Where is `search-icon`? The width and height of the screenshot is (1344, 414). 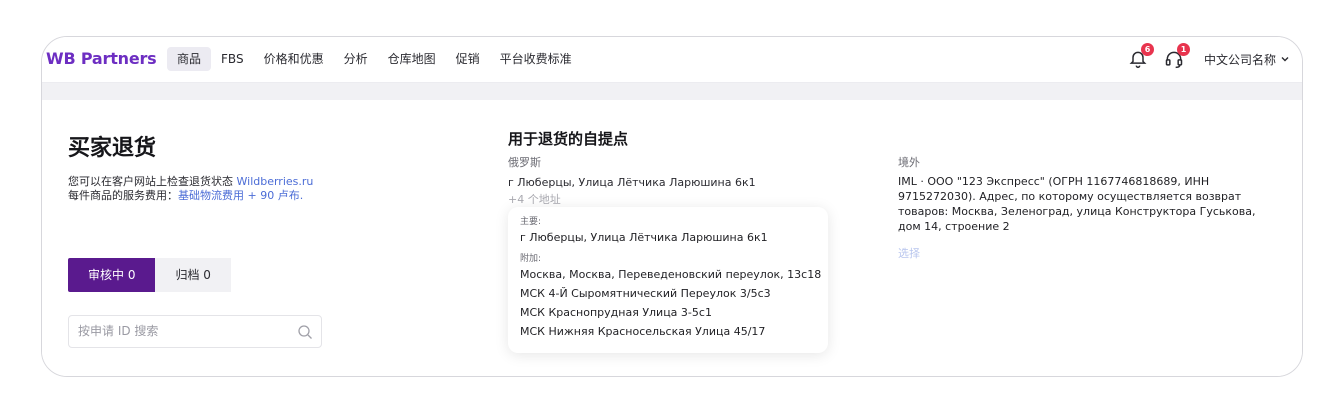
search-icon is located at coordinates (305, 332).